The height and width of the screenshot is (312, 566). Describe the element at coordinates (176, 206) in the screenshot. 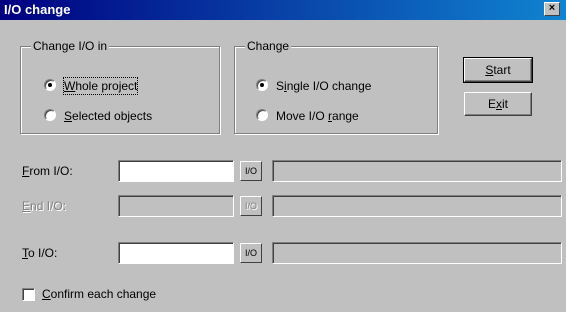

I see `end-io-input` at that location.